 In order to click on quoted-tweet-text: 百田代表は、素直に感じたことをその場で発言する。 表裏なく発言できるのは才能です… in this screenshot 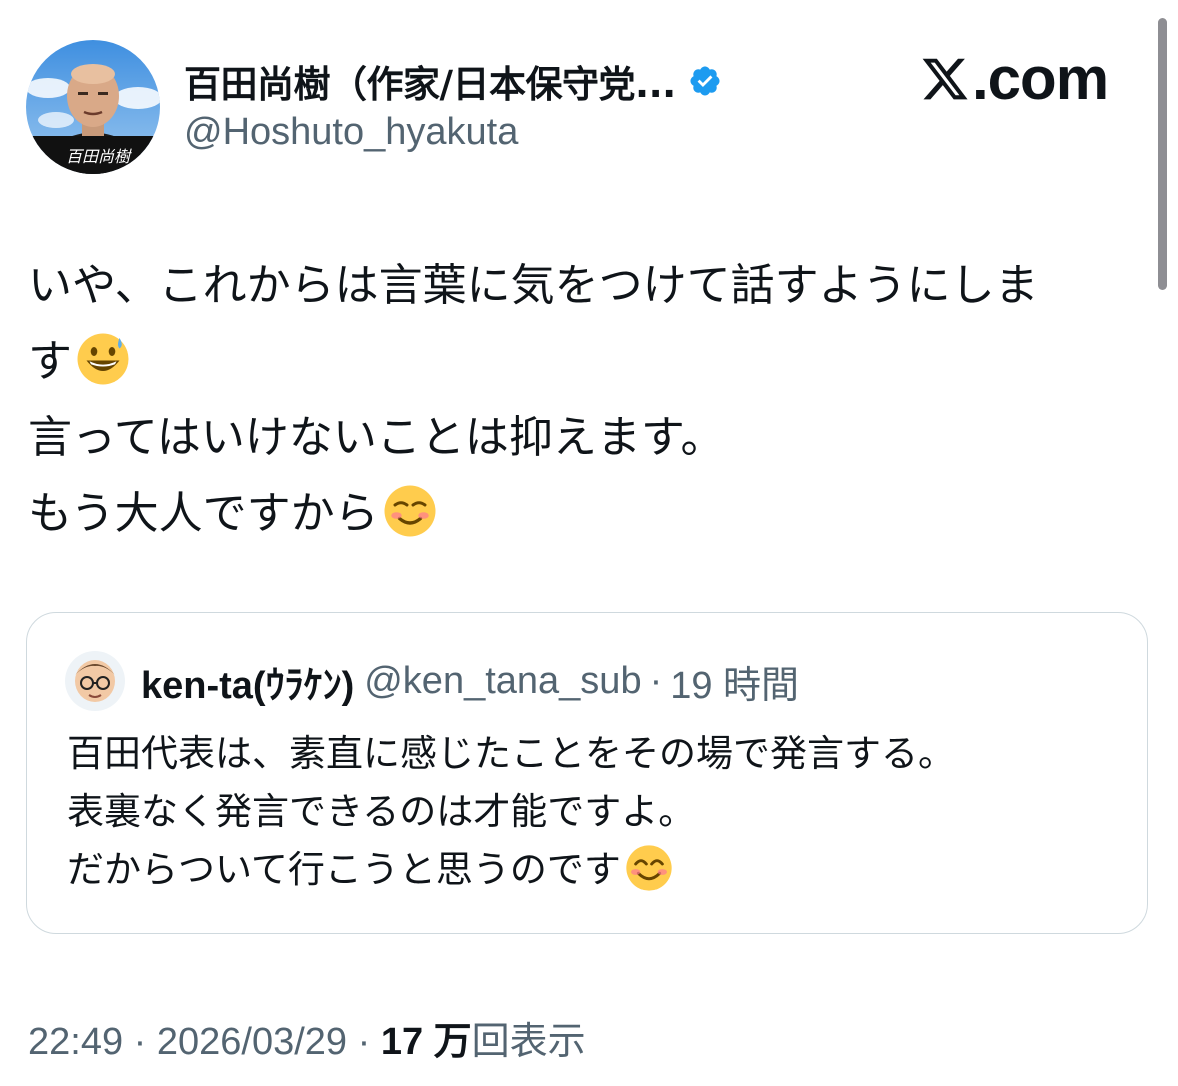, I will do `click(511, 812)`.